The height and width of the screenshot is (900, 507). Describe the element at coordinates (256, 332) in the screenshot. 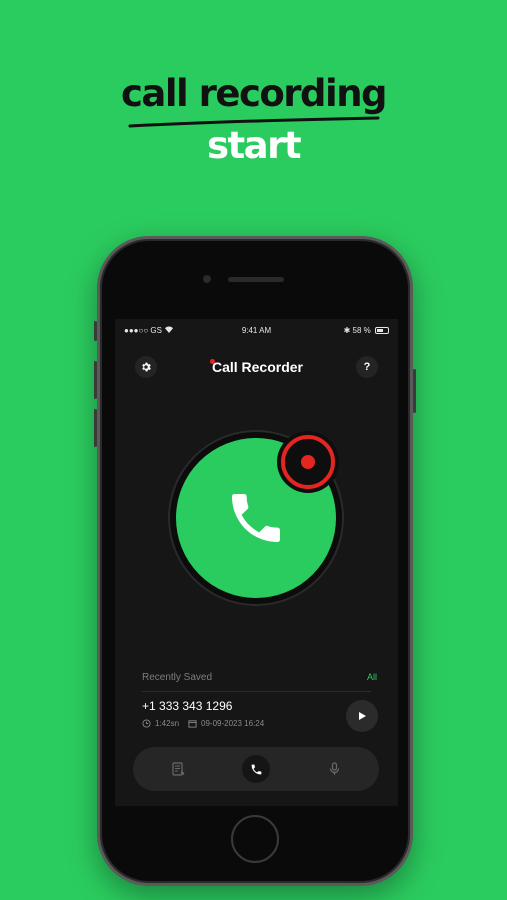

I see `status-bar: ●●●○○ GS 9:41 AM ✱ 58 %` at that location.